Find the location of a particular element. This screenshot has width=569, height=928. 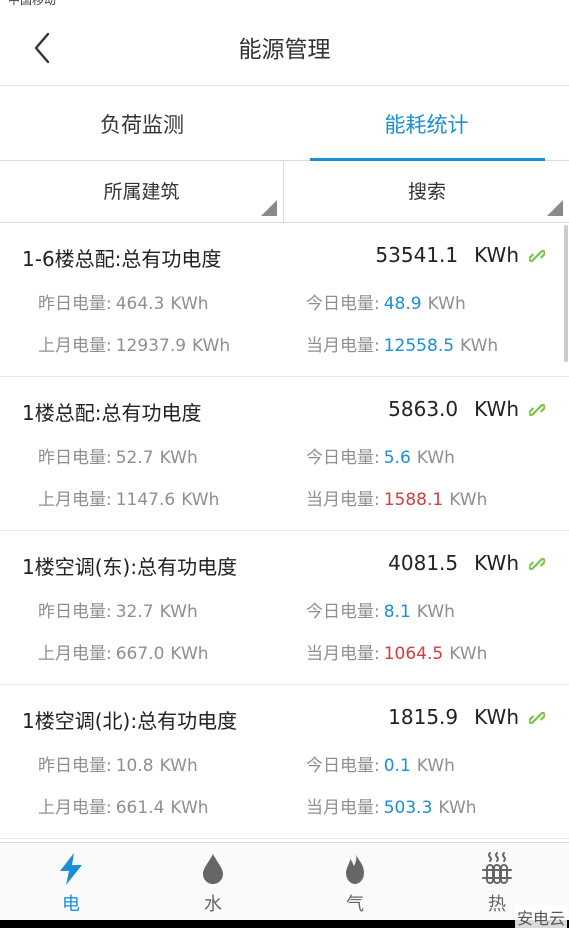

radiator-icon is located at coordinates (497, 868).